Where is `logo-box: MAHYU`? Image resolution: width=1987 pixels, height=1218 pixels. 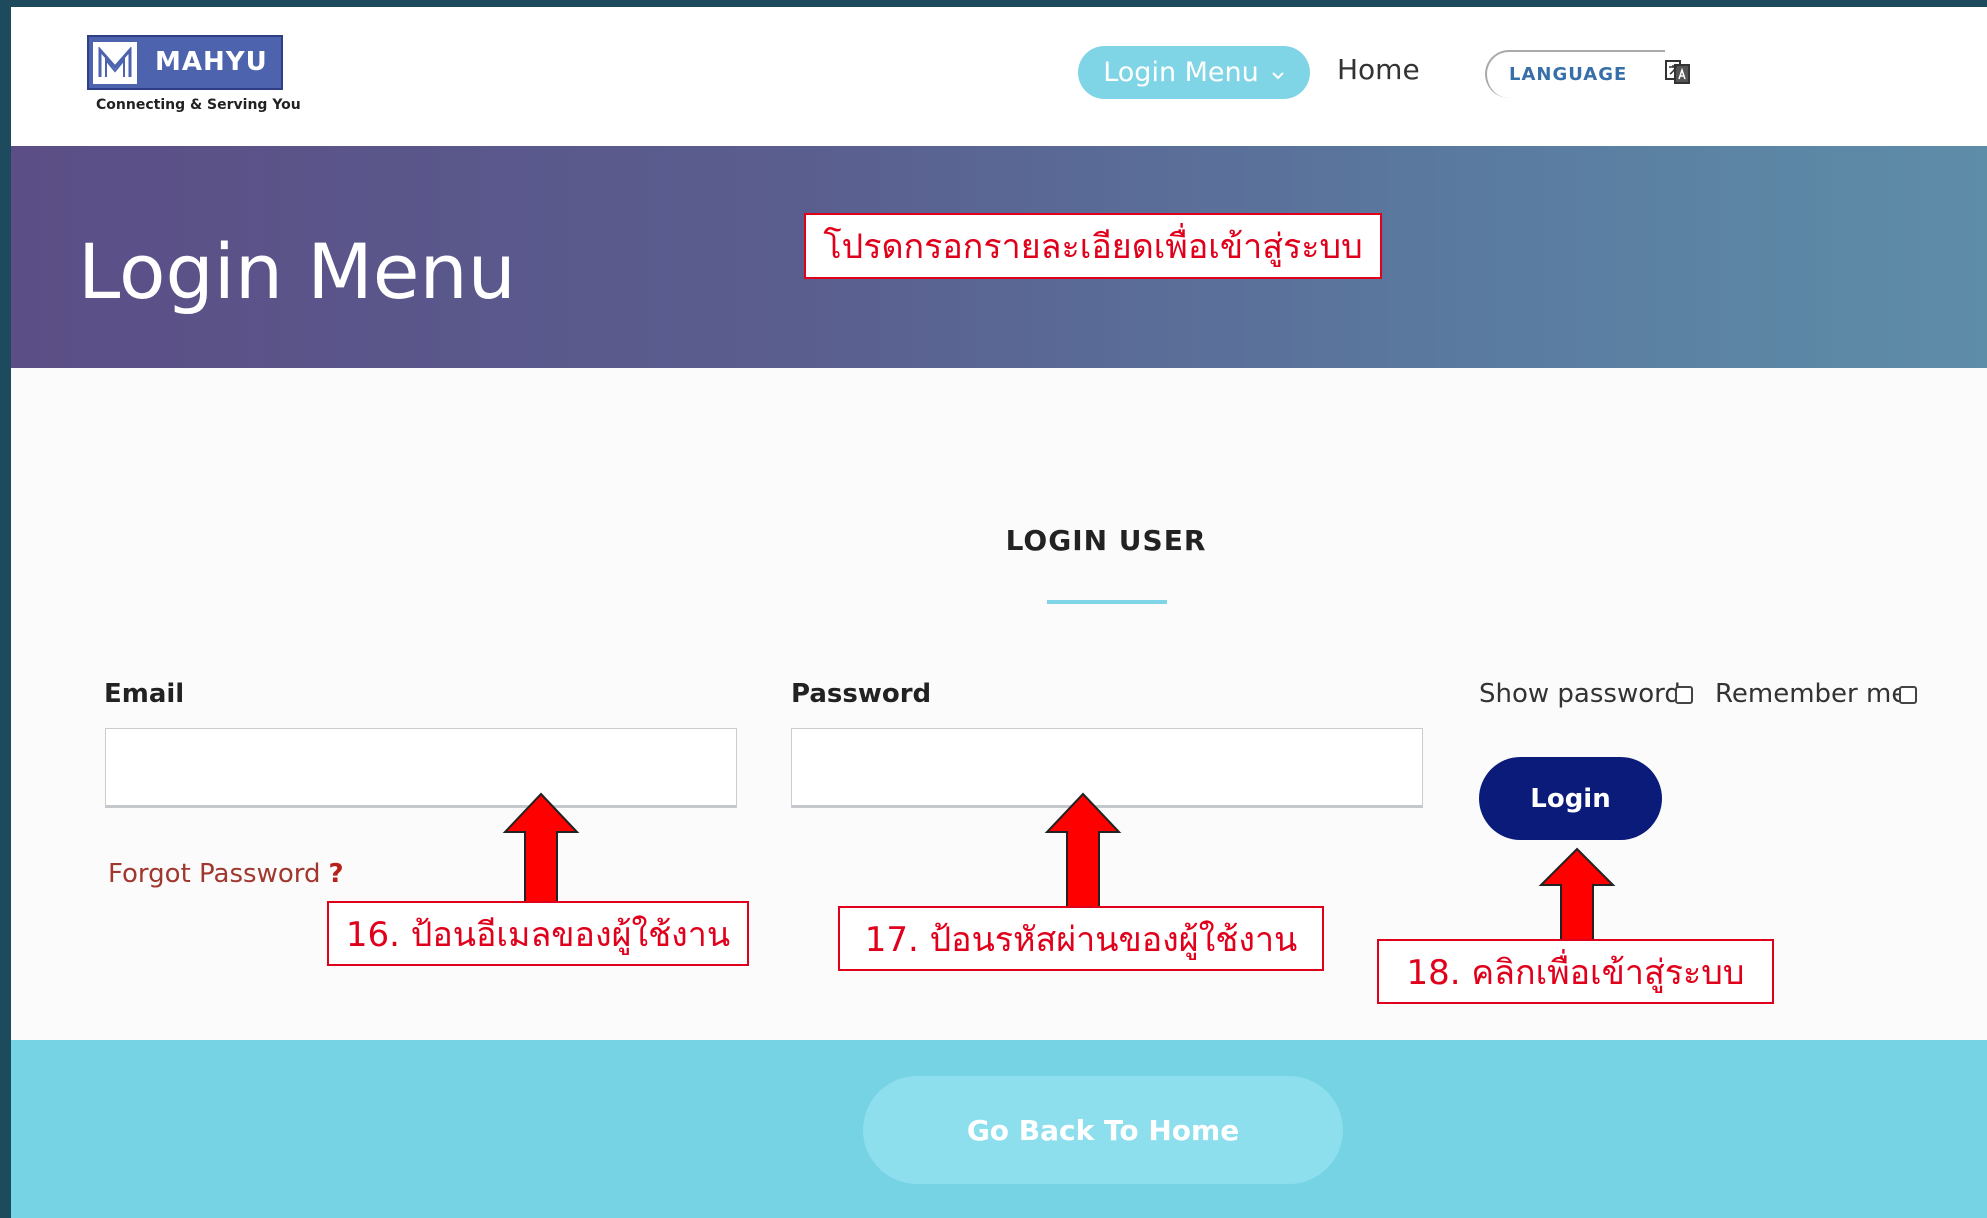
logo-box: MAHYU is located at coordinates (185, 62).